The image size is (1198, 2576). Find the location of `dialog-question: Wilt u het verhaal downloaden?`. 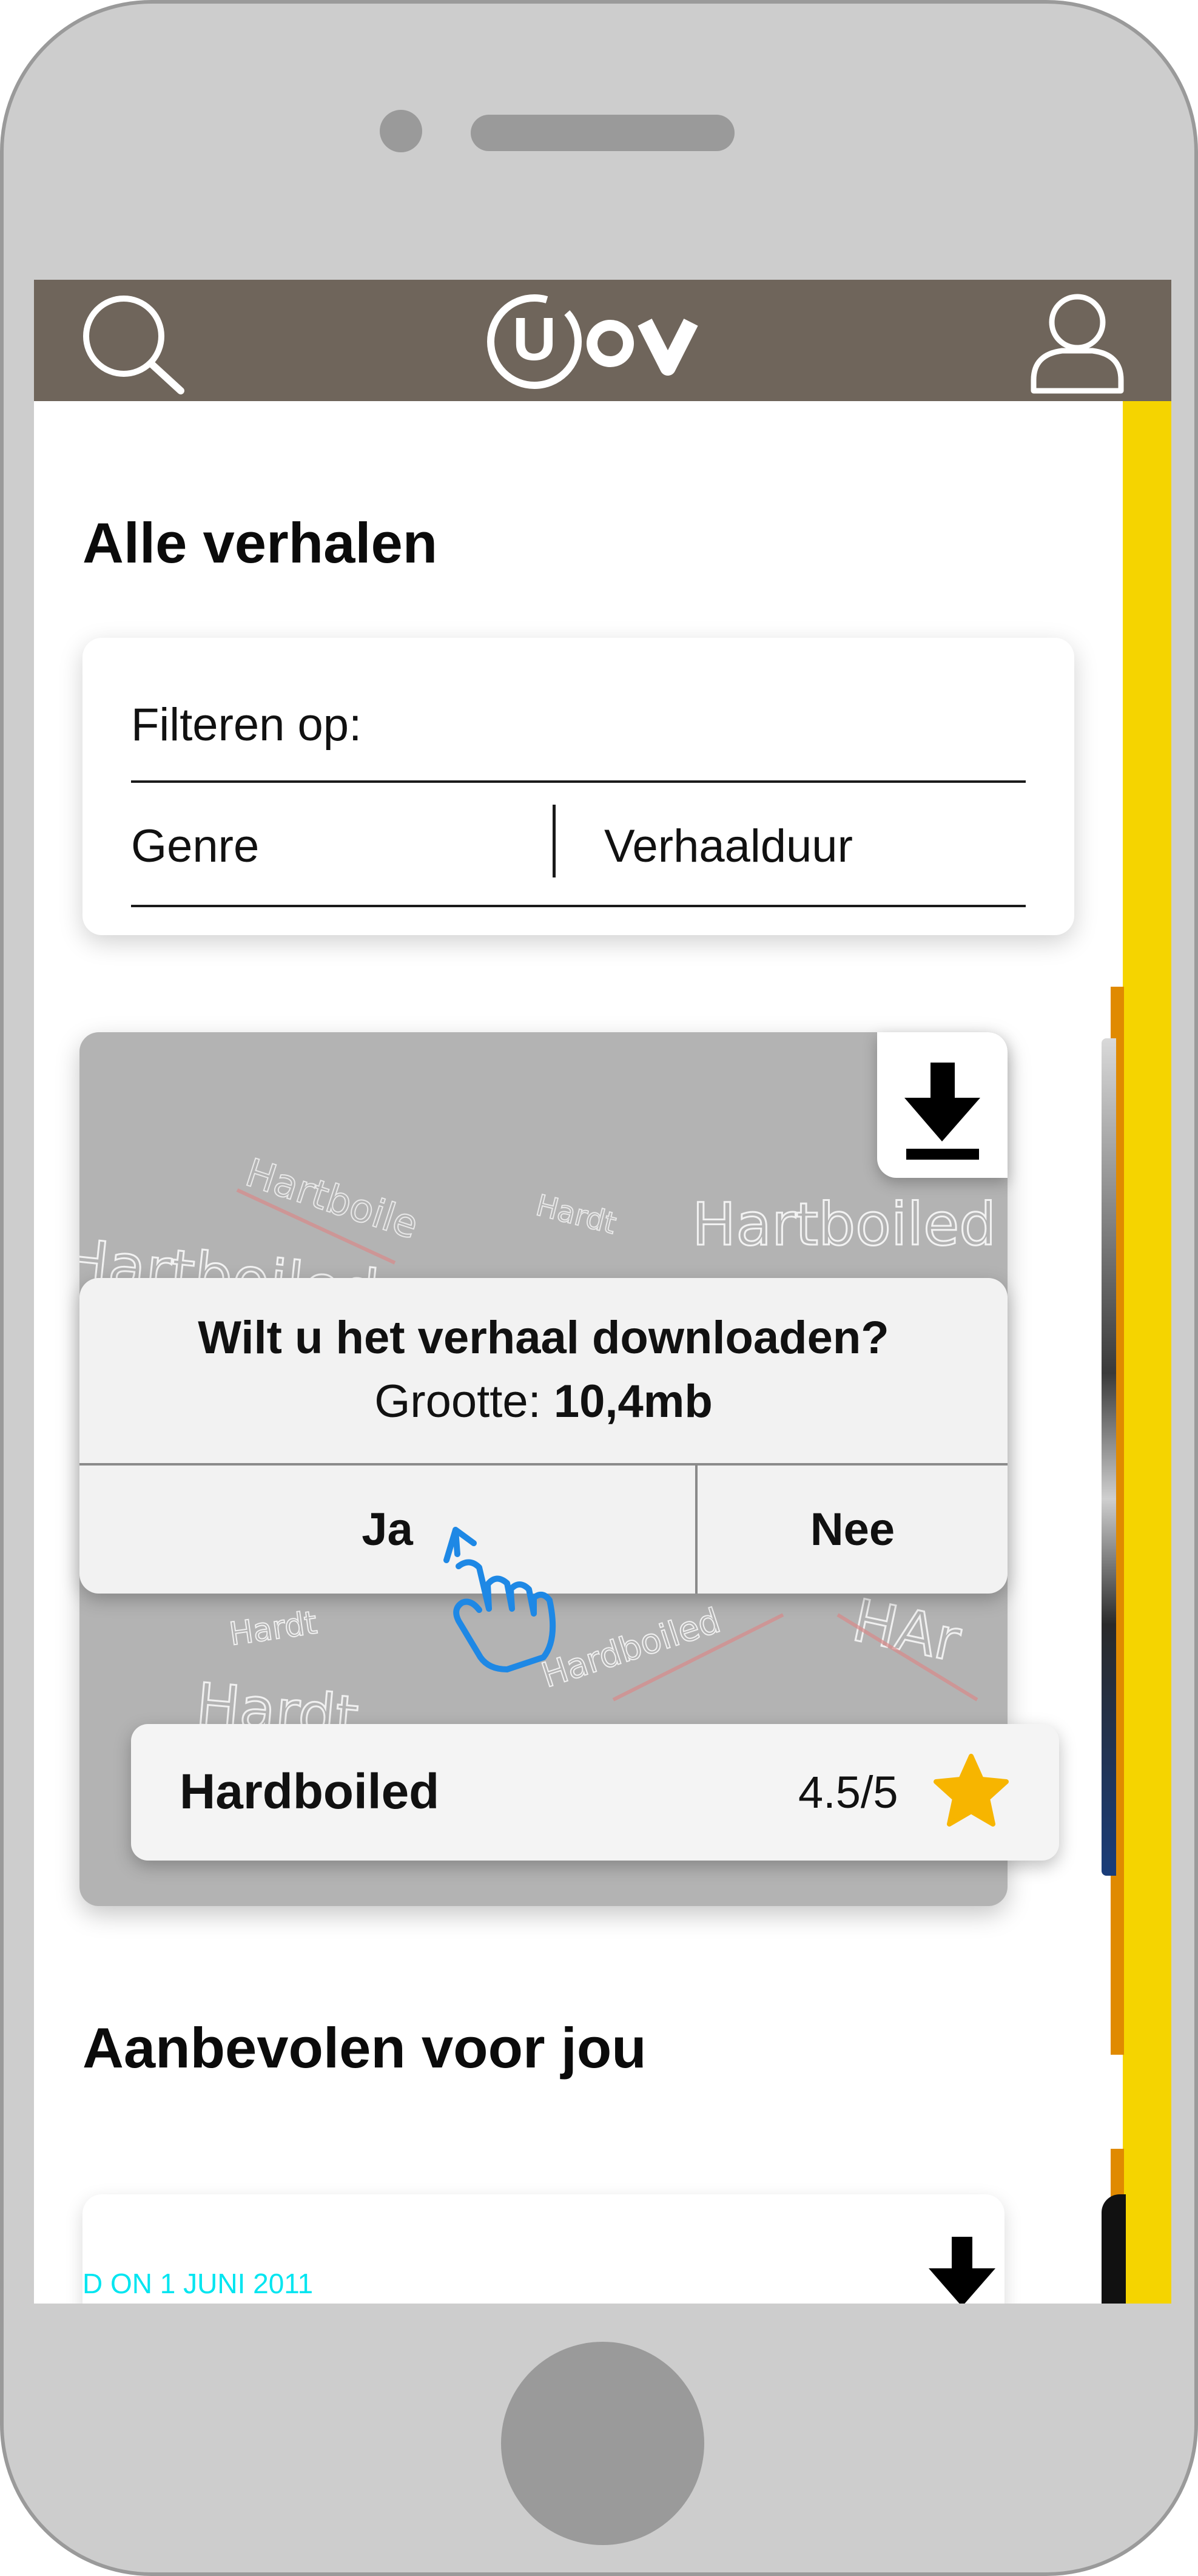

dialog-question: Wilt u het verhaal downloaden? is located at coordinates (543, 1338).